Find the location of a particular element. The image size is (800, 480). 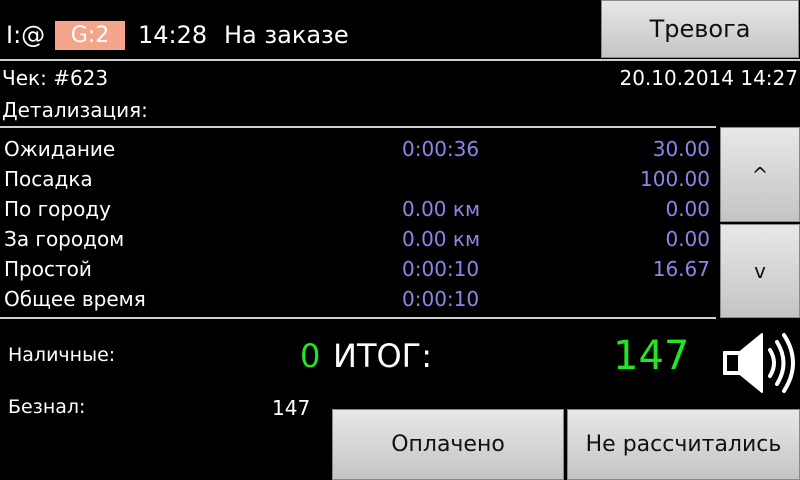

alarm-button: Тревога is located at coordinates (700, 29).